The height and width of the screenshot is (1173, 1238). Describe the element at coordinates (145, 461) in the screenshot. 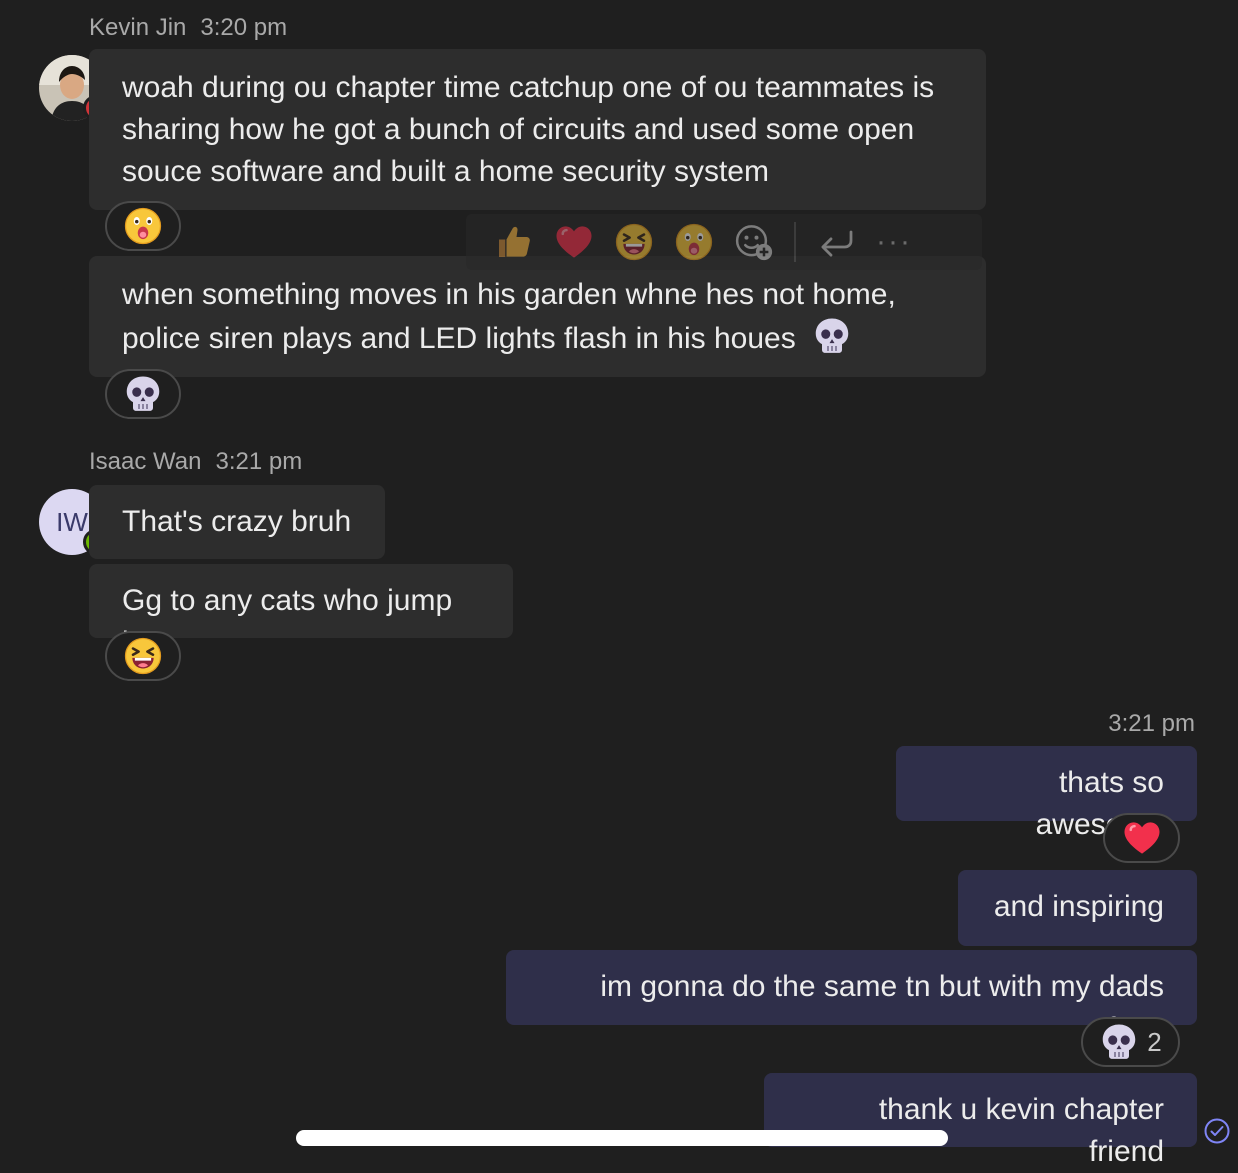

I see `sender-name: Isaac Wan` at that location.